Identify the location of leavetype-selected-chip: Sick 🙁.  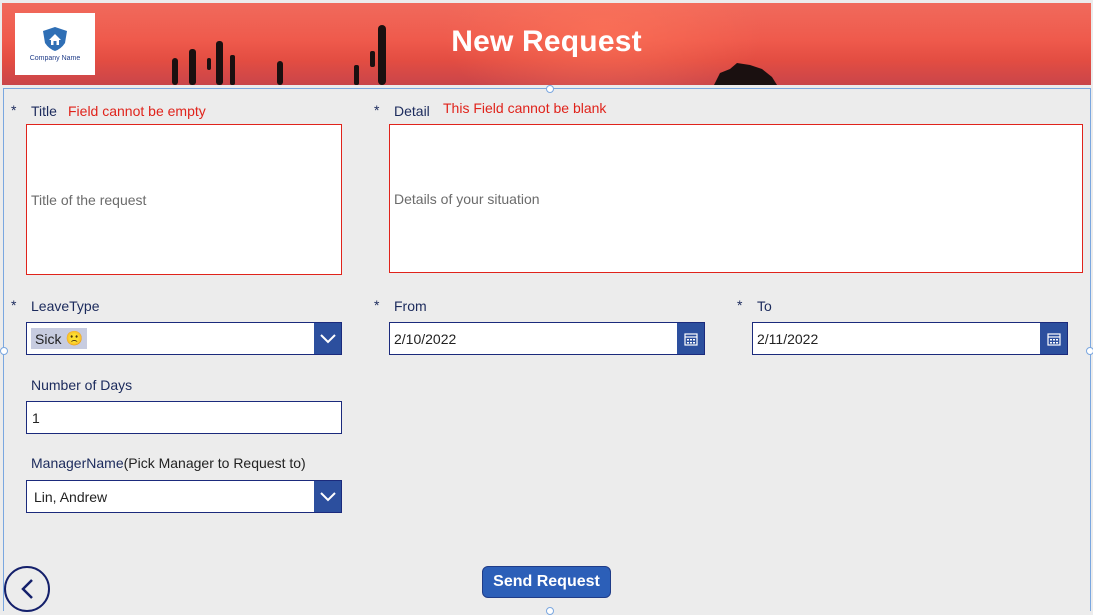
(59, 338).